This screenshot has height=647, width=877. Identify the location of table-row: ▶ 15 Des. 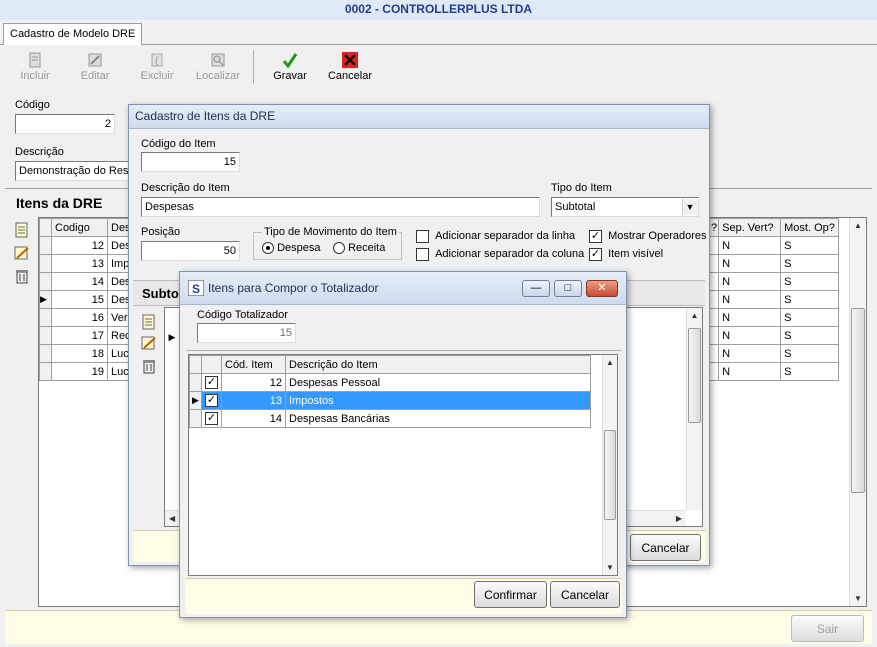
(87, 299).